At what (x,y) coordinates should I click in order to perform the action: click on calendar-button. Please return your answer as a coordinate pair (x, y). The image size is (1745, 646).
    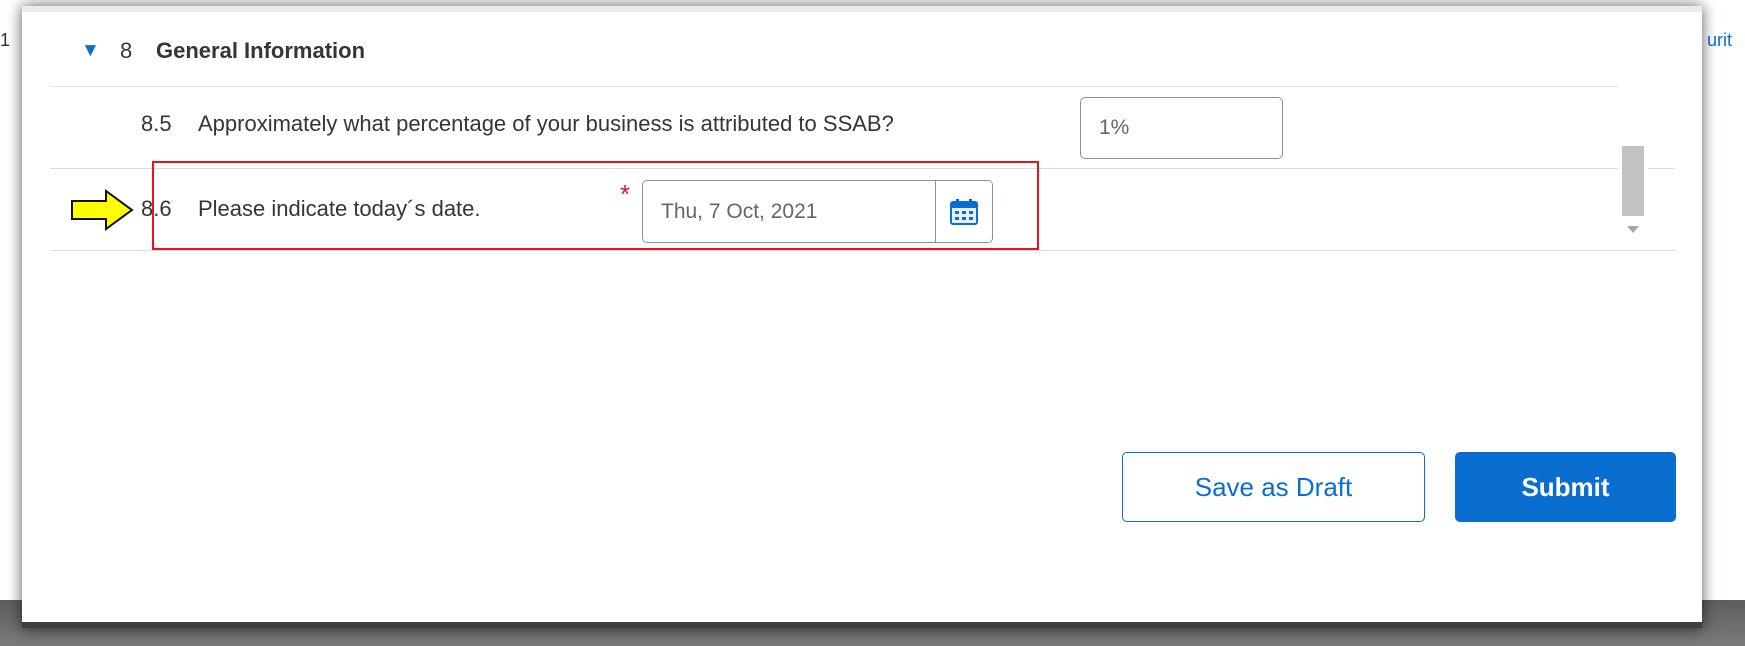
    Looking at the image, I should click on (963, 211).